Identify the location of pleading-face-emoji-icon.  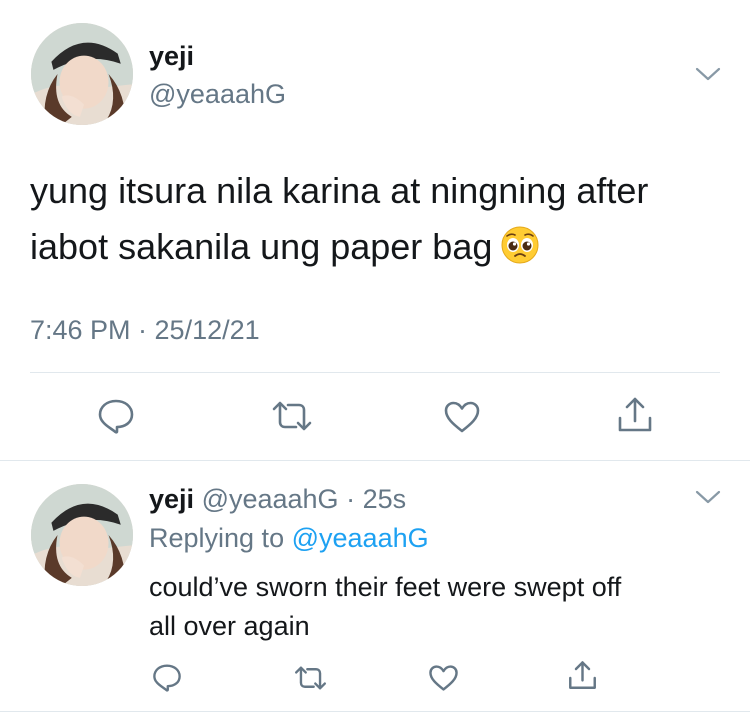
(520, 245).